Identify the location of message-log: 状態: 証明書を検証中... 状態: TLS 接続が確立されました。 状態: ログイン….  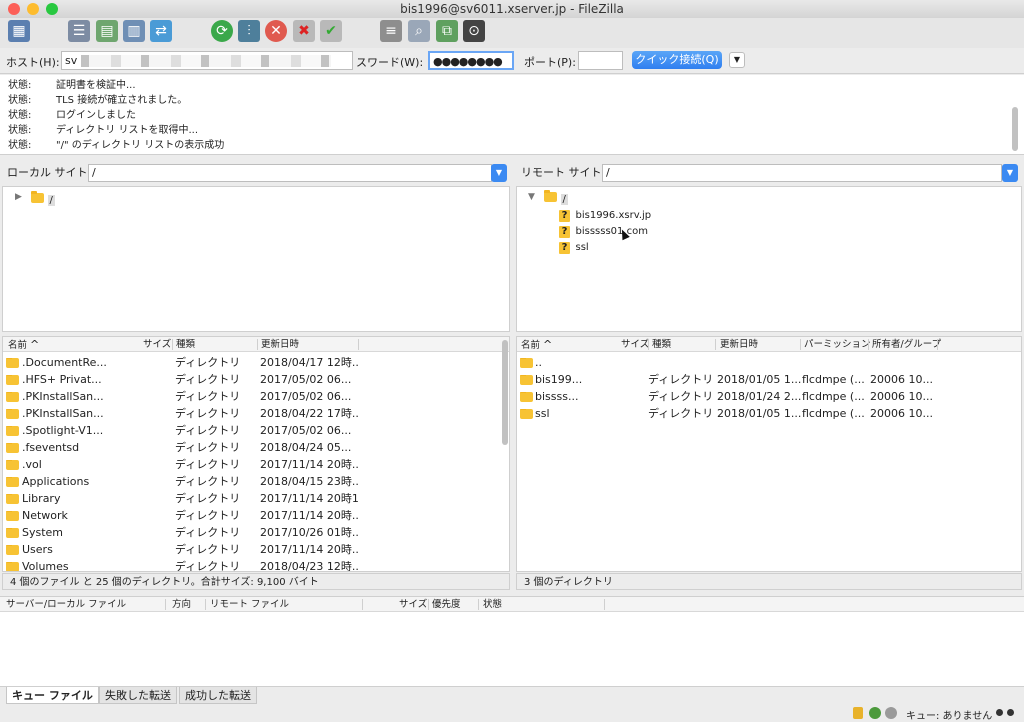
(512, 115).